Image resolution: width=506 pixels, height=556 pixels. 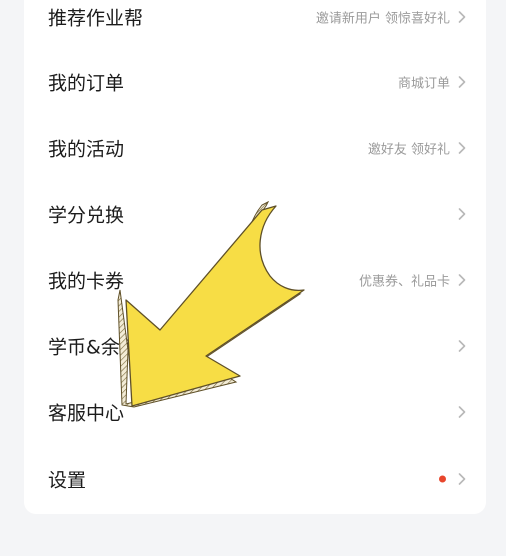 What do you see at coordinates (67, 480) in the screenshot?
I see `menu-item-label: 设置` at bounding box center [67, 480].